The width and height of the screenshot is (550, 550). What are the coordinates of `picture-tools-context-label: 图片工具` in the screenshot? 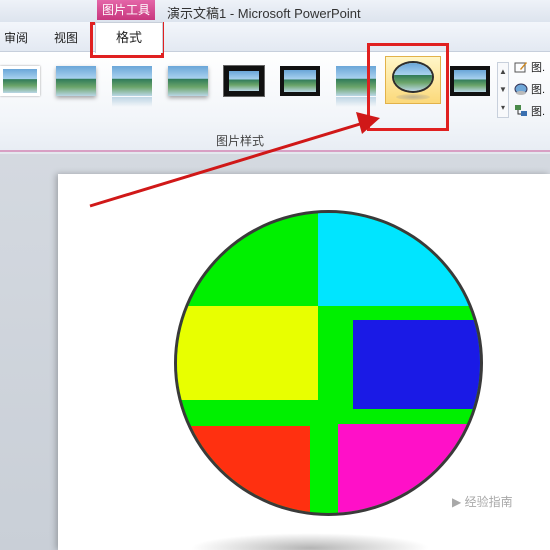 It's located at (126, 10).